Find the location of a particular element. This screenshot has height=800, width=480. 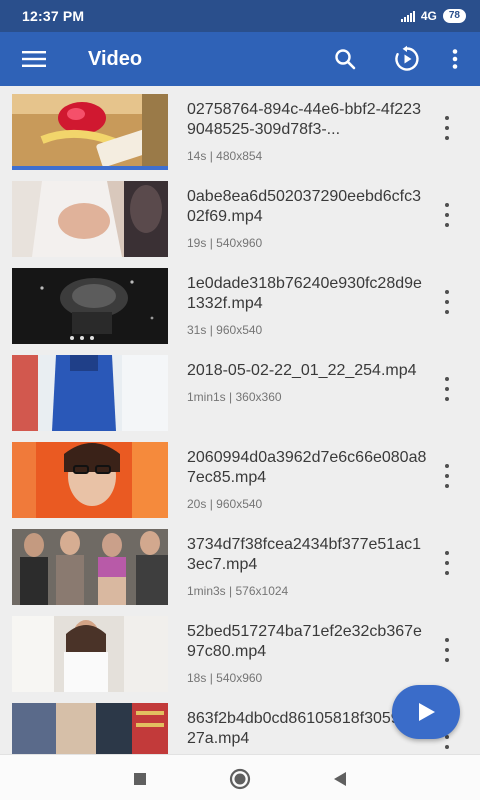

play-icon is located at coordinates (427, 712).